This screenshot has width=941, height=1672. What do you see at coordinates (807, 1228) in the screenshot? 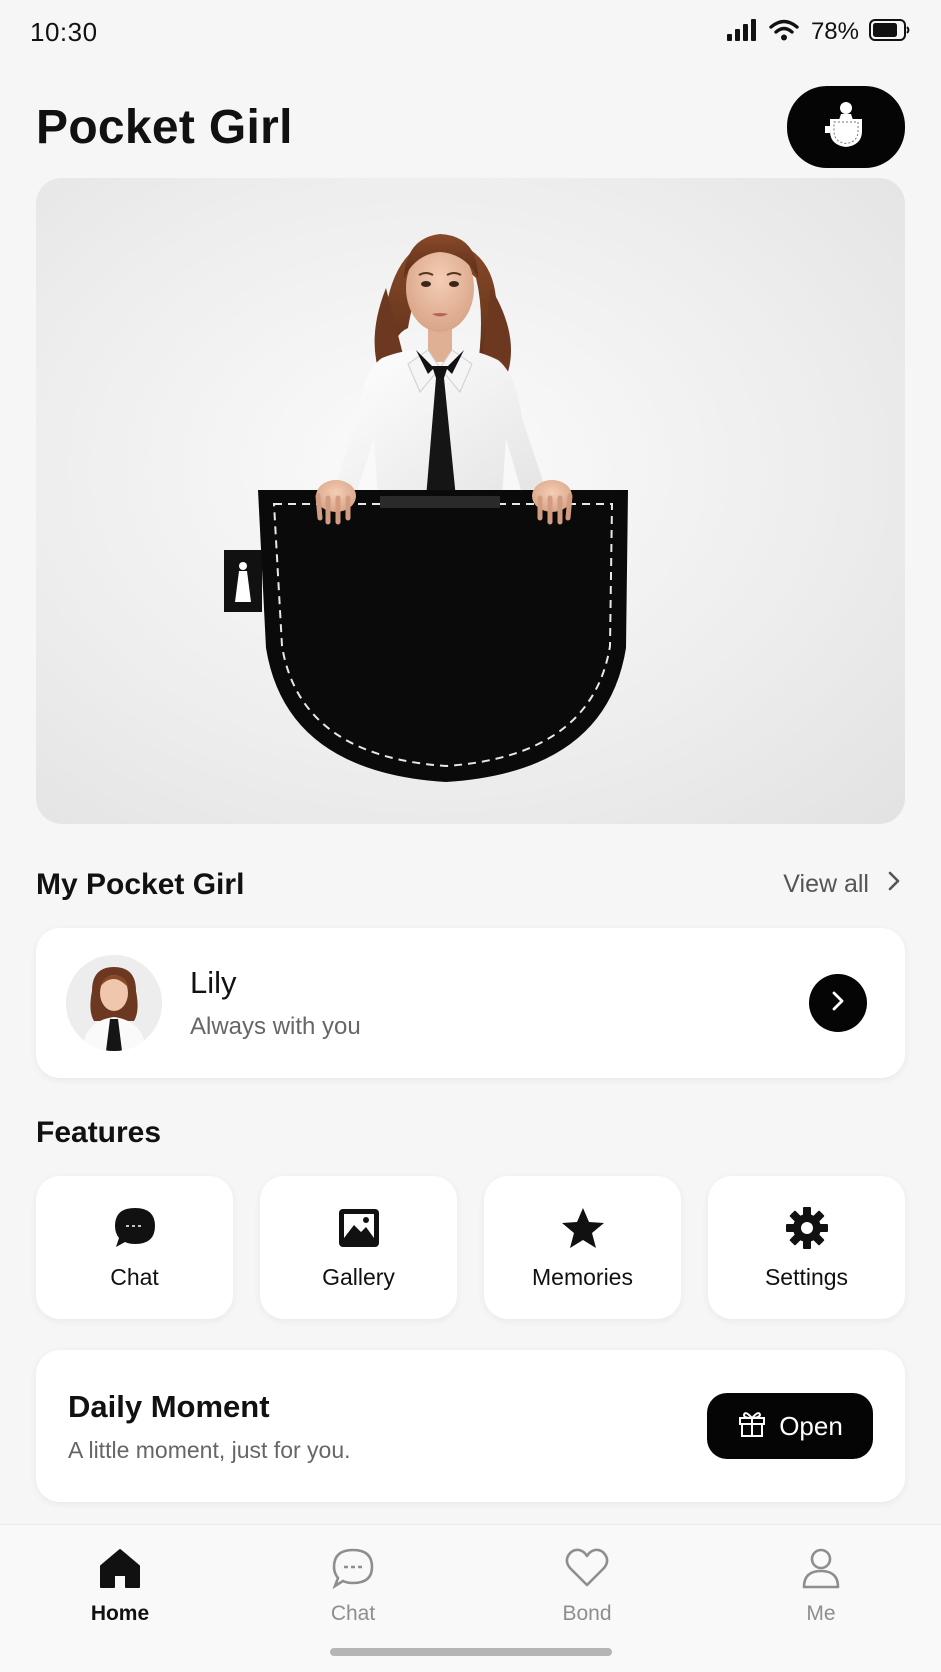
I see `gear-icon` at bounding box center [807, 1228].